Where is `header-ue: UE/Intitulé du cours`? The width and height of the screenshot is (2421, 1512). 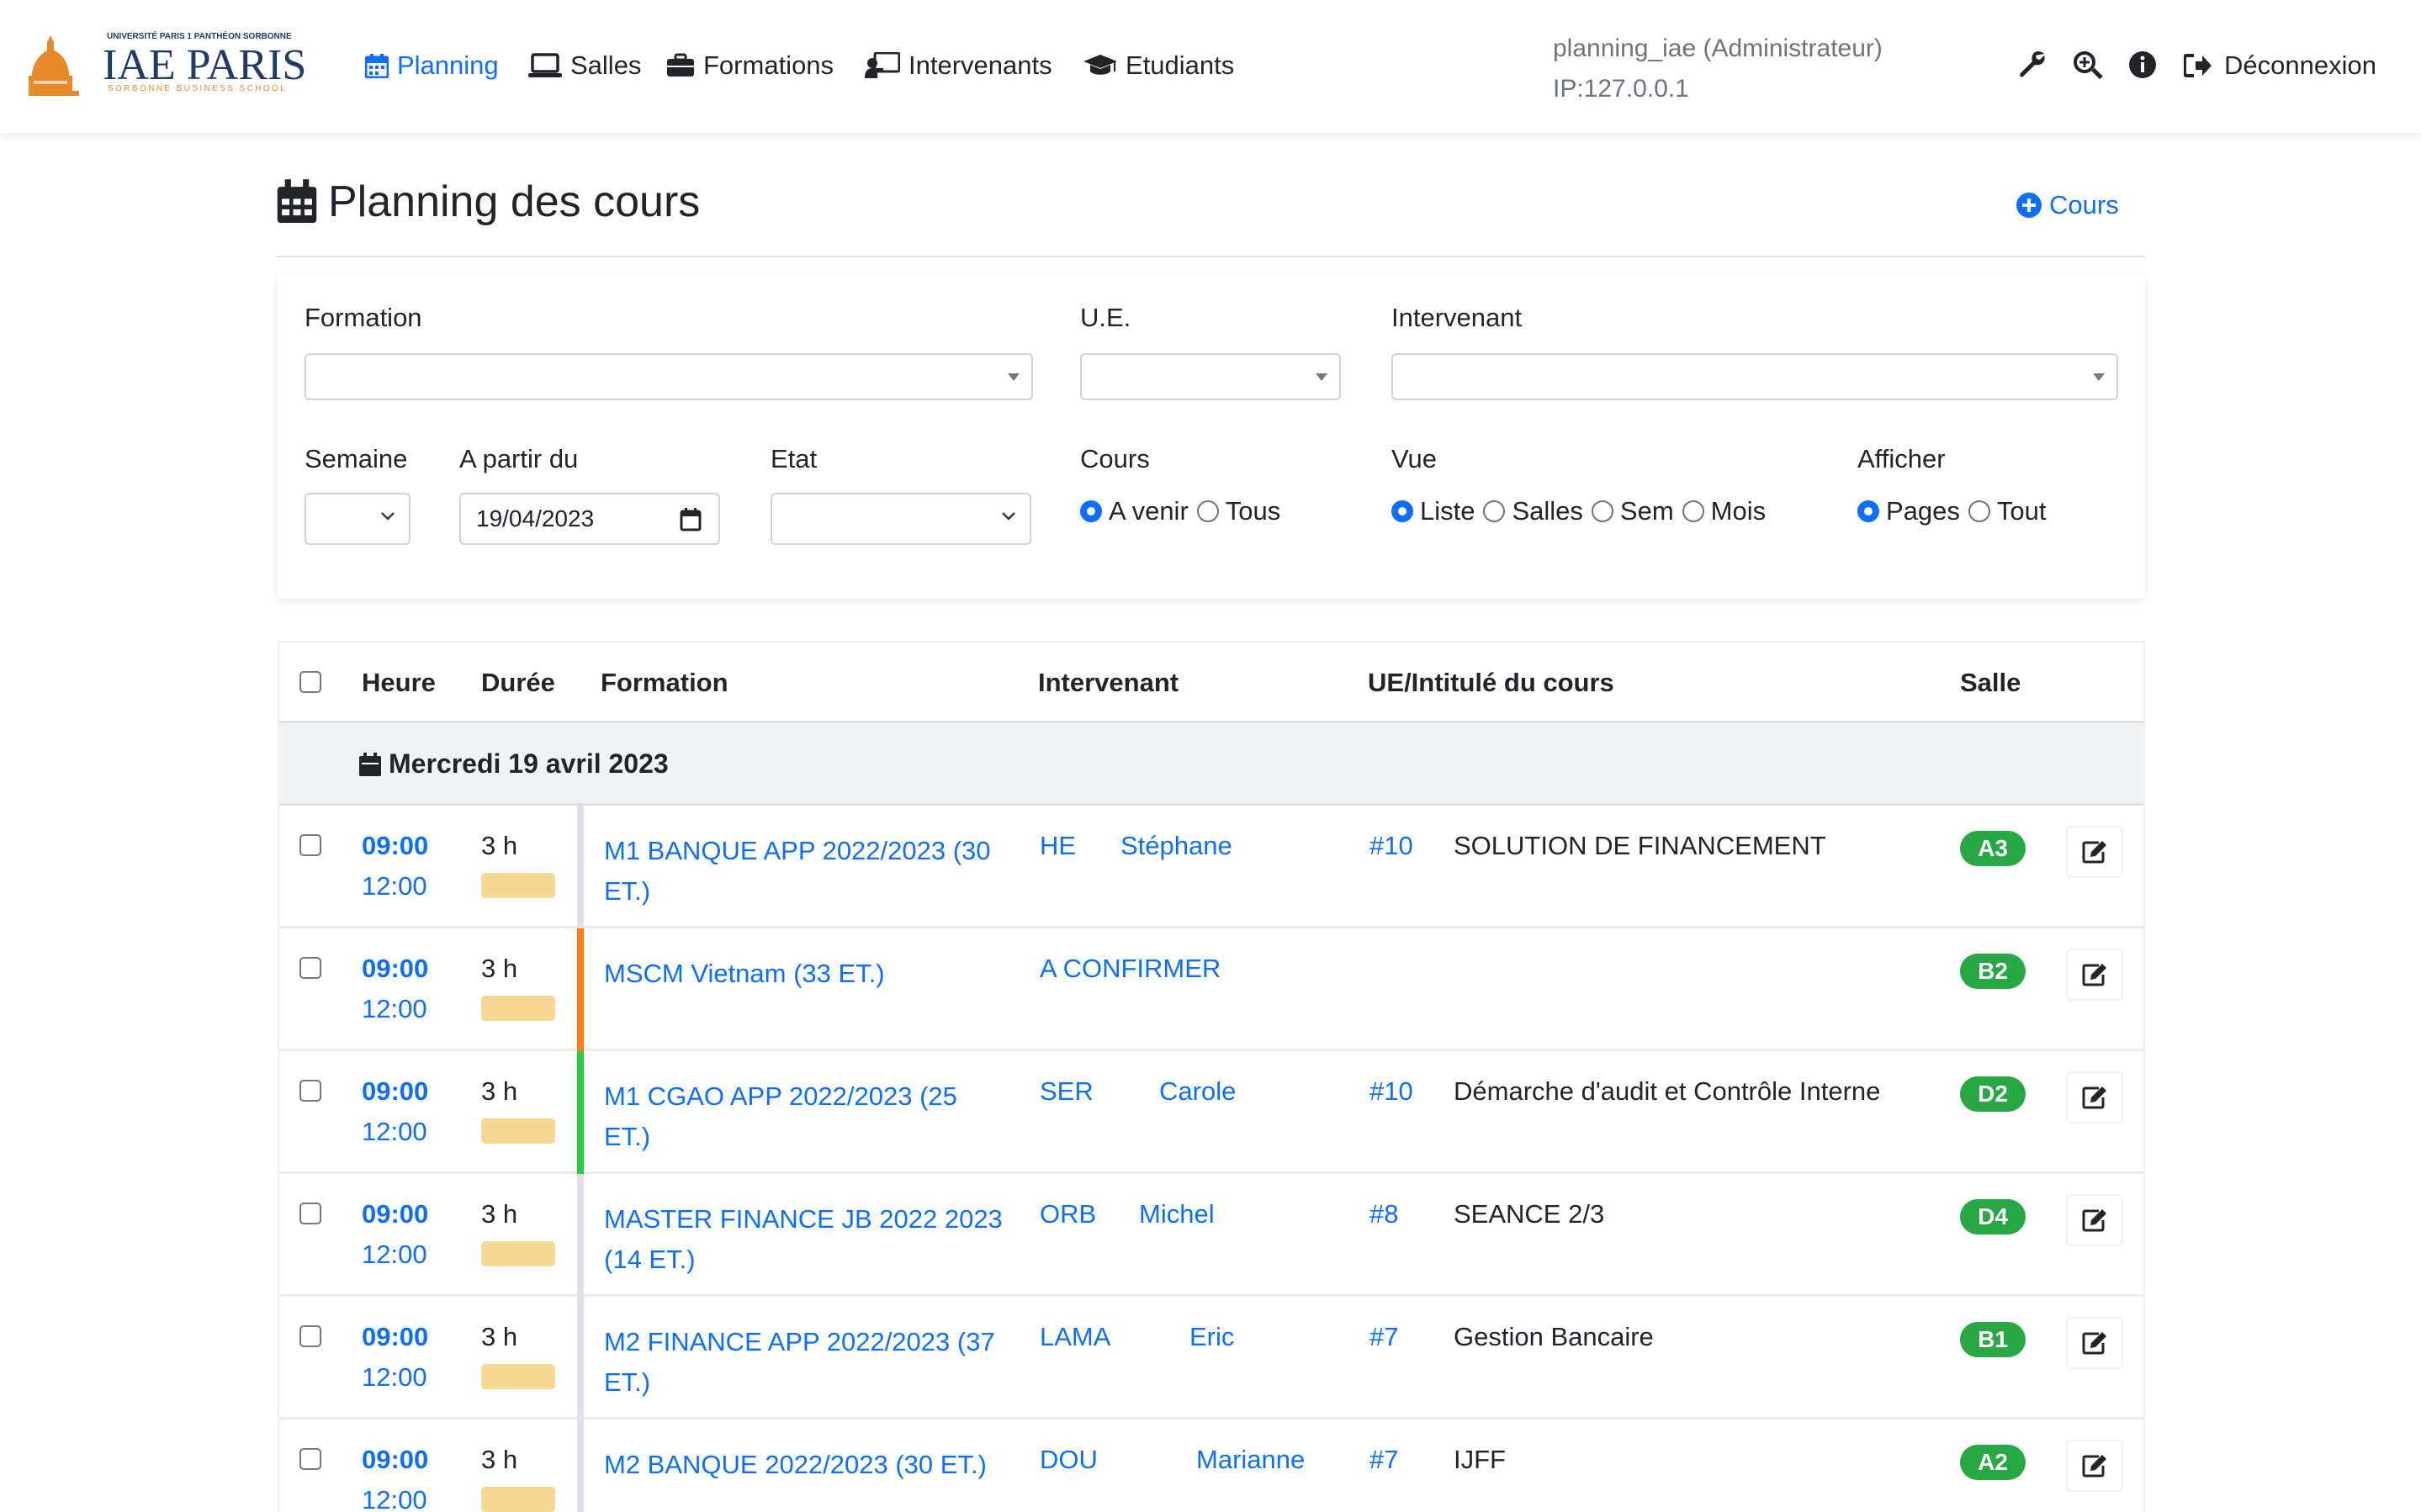 header-ue: UE/Intitulé du cours is located at coordinates (1491, 683).